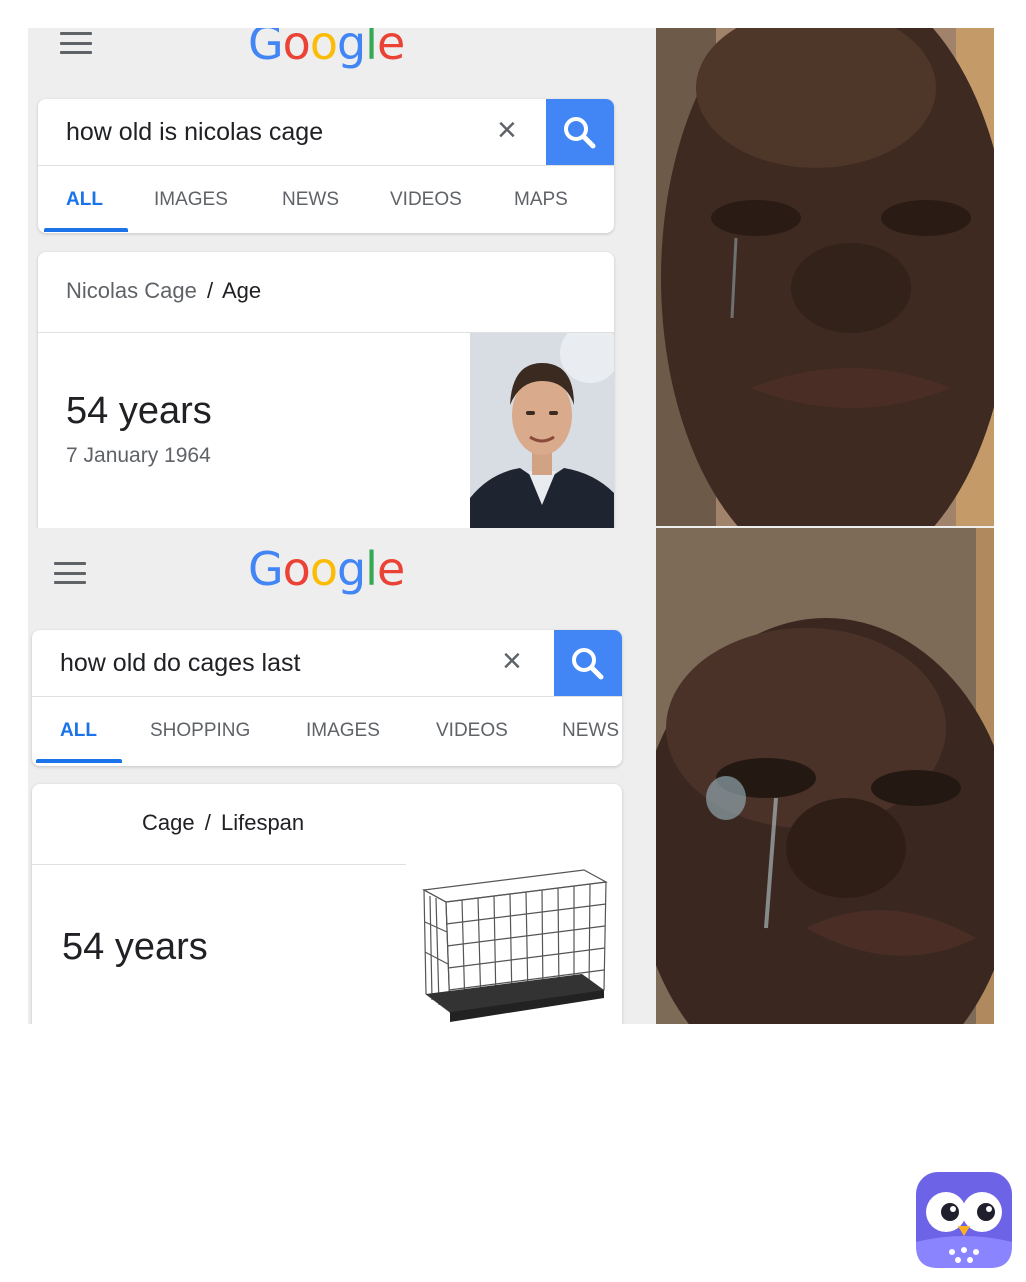 The height and width of the screenshot is (1282, 1026). Describe the element at coordinates (180, 663) in the screenshot. I see `search-input: how old do cages last` at that location.